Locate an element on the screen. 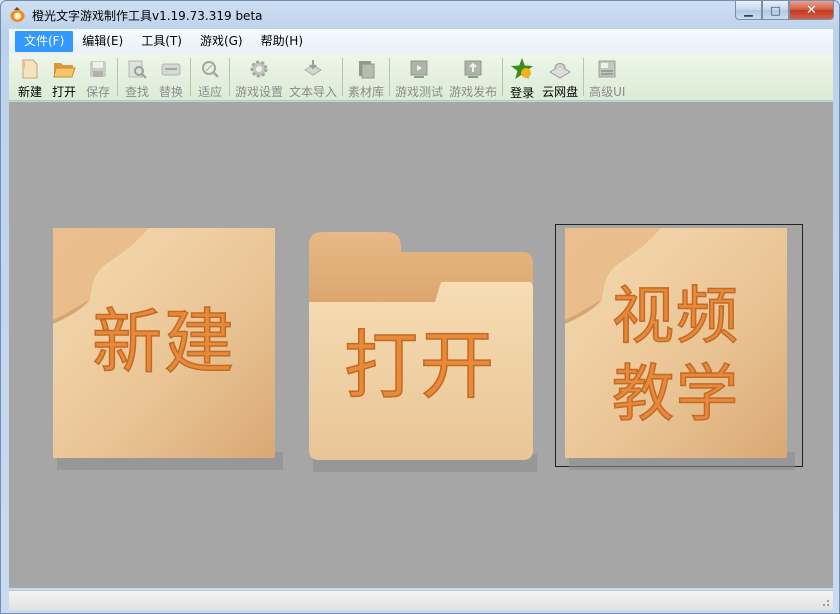  new-project-label: 新建 is located at coordinates (163, 342).